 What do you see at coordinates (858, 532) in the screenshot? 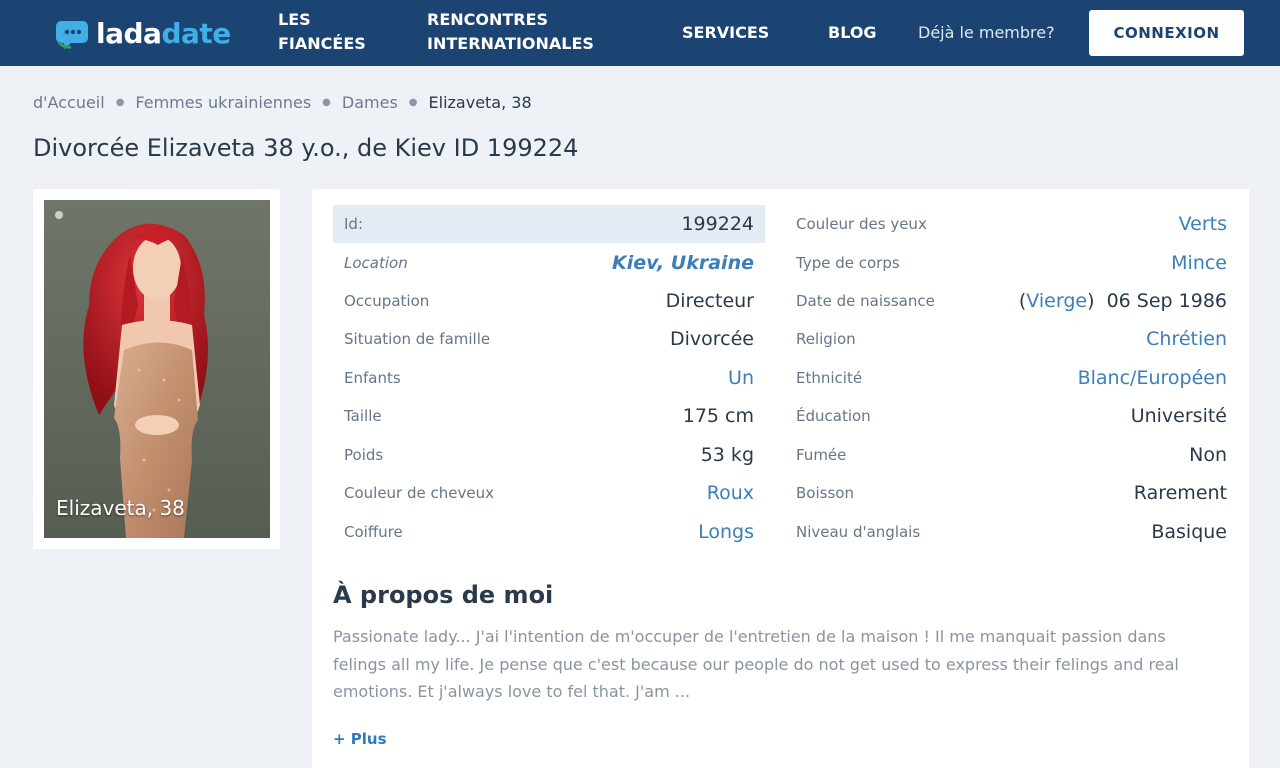
I see `detail-label: Niveau d'anglais` at bounding box center [858, 532].